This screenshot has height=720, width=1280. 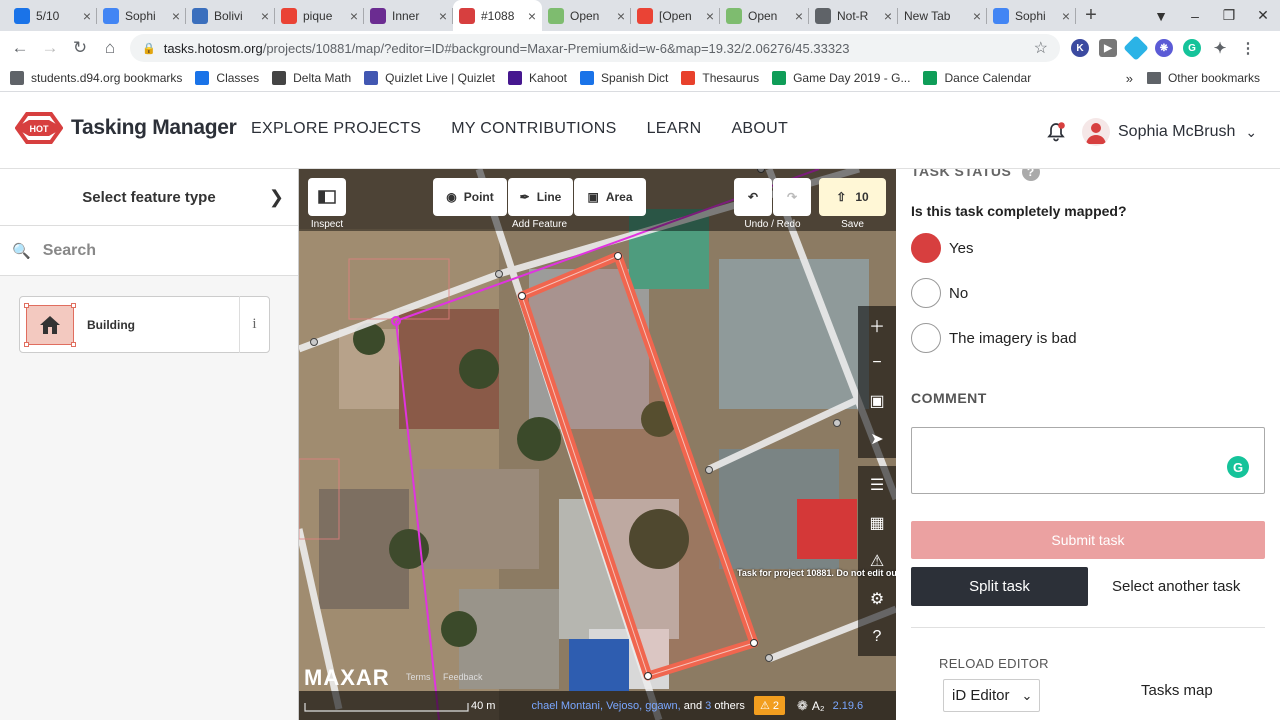 What do you see at coordinates (1041, 48) in the screenshot?
I see `bookmark-star-icon: ☆` at bounding box center [1041, 48].